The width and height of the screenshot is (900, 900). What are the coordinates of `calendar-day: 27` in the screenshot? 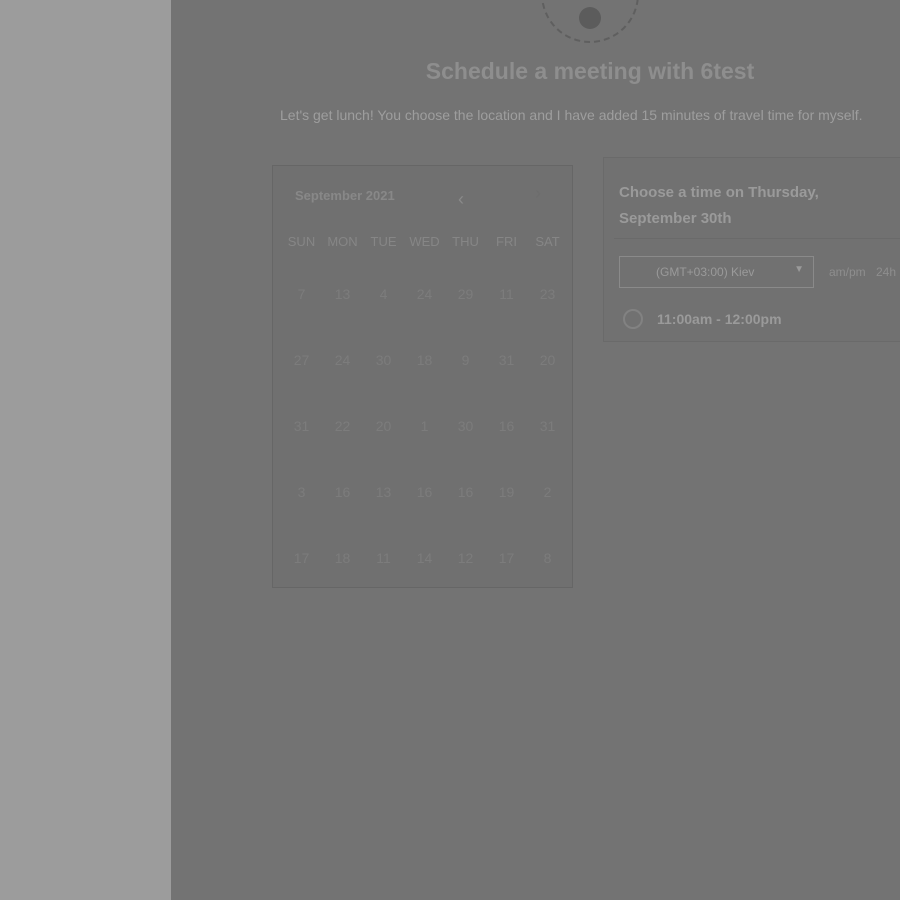 It's located at (301, 360).